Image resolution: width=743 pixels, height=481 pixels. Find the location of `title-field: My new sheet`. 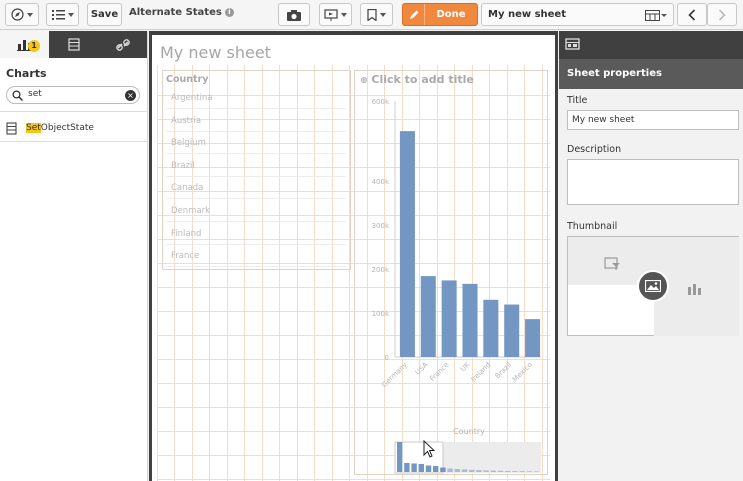

title-field: My new sheet is located at coordinates (653, 120).